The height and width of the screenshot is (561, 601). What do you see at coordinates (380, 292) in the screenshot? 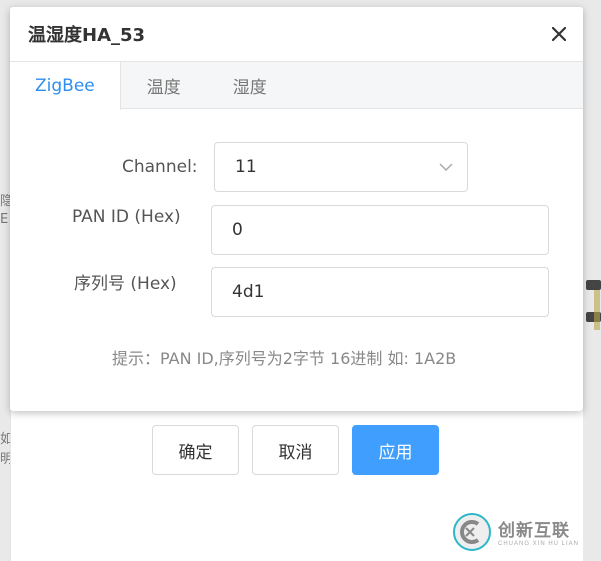
I see `serial-input: 4d1` at bounding box center [380, 292].